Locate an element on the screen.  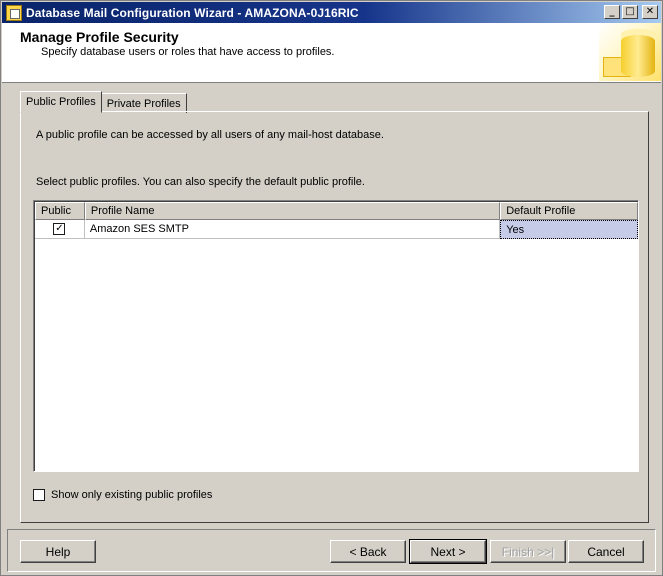
page-title: Manage Profile Security is located at coordinates (99, 37).